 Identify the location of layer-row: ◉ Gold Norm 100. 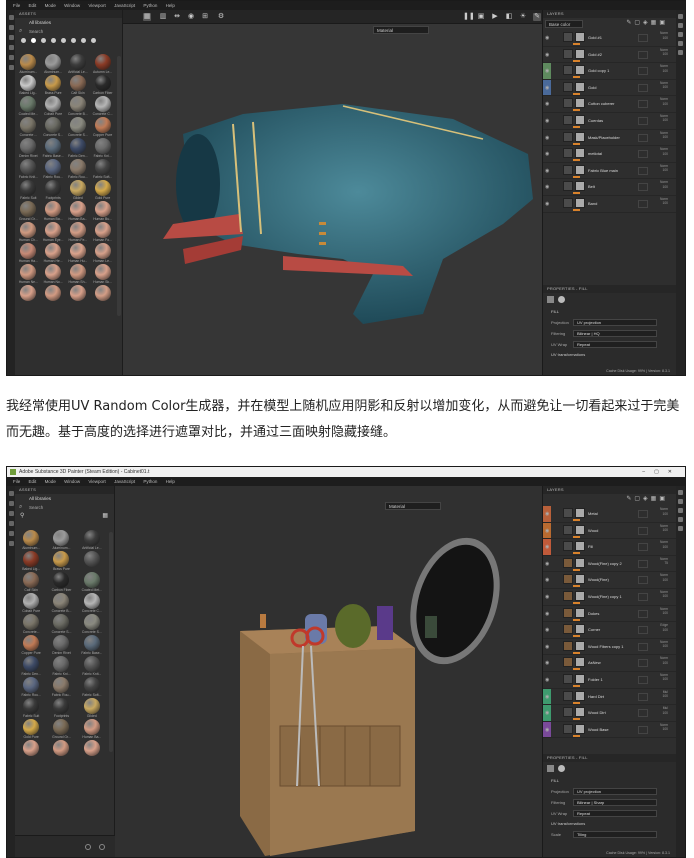
(609, 88).